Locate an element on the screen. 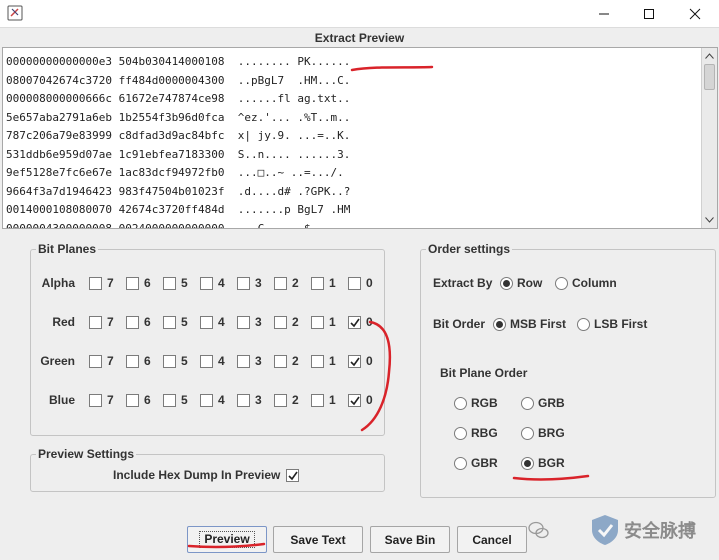 Image resolution: width=719 pixels, height=560 pixels. scroll-down-arrow-icon is located at coordinates (709, 220).